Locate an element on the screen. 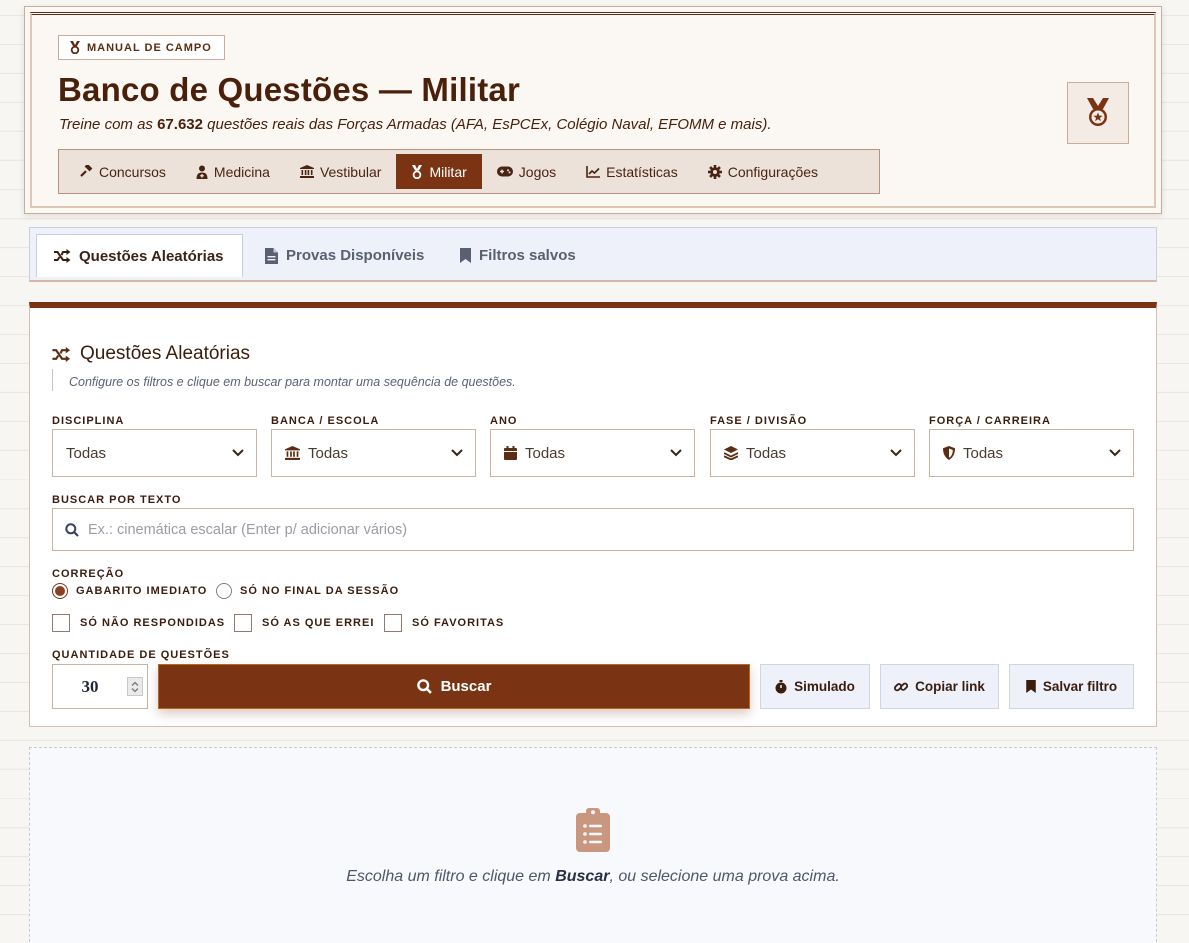 The image size is (1189, 943). save-filter-button: Salvar filtro is located at coordinates (1071, 686).